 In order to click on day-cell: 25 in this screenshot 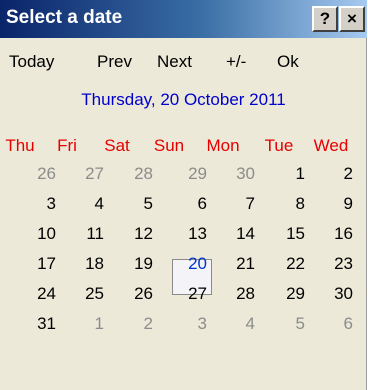, I will do `click(84, 297)`.